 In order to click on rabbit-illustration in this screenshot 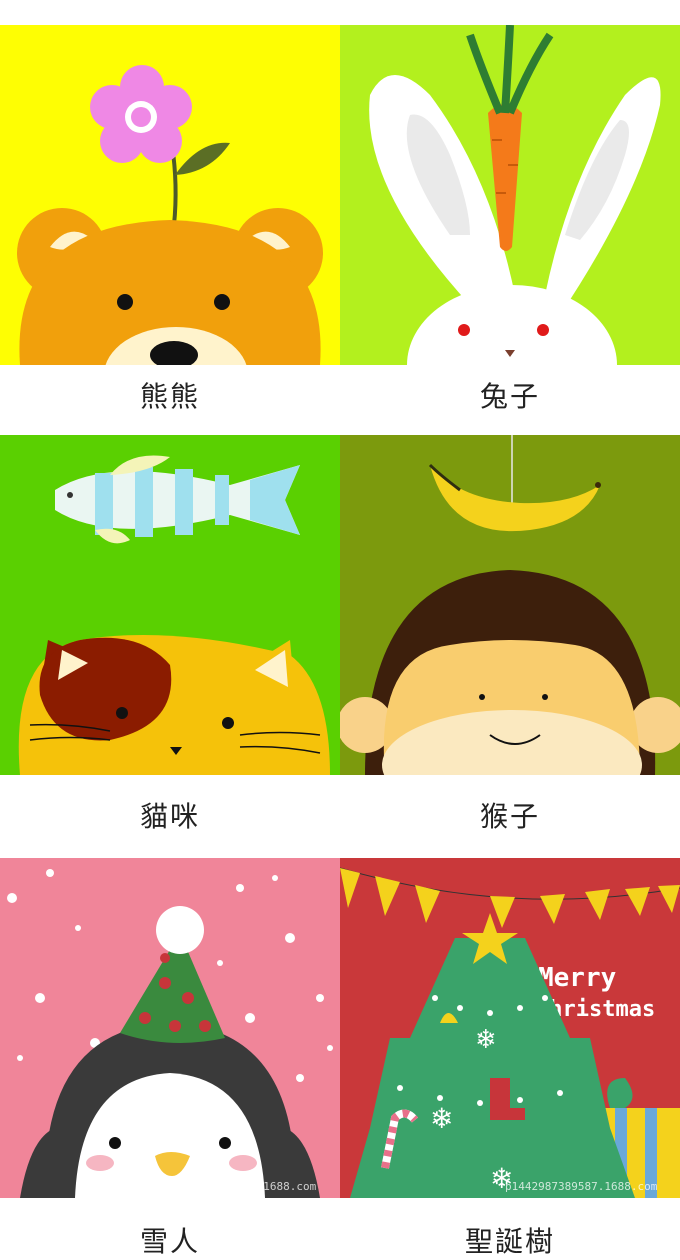, I will do `click(510, 195)`.